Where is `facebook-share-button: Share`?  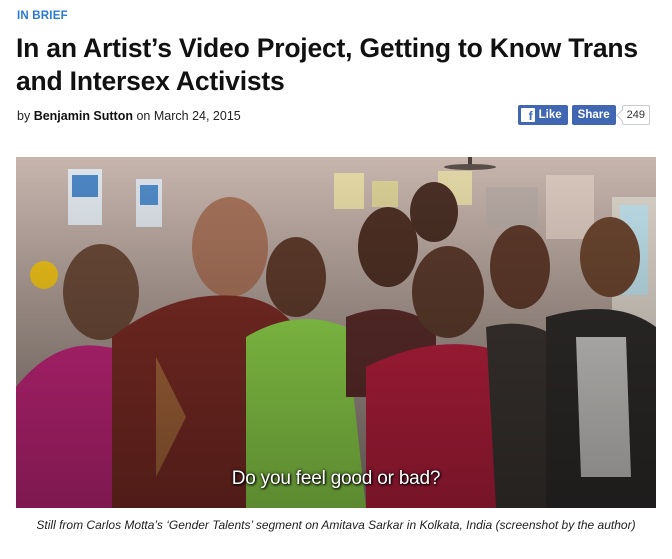
facebook-share-button: Share is located at coordinates (593, 115).